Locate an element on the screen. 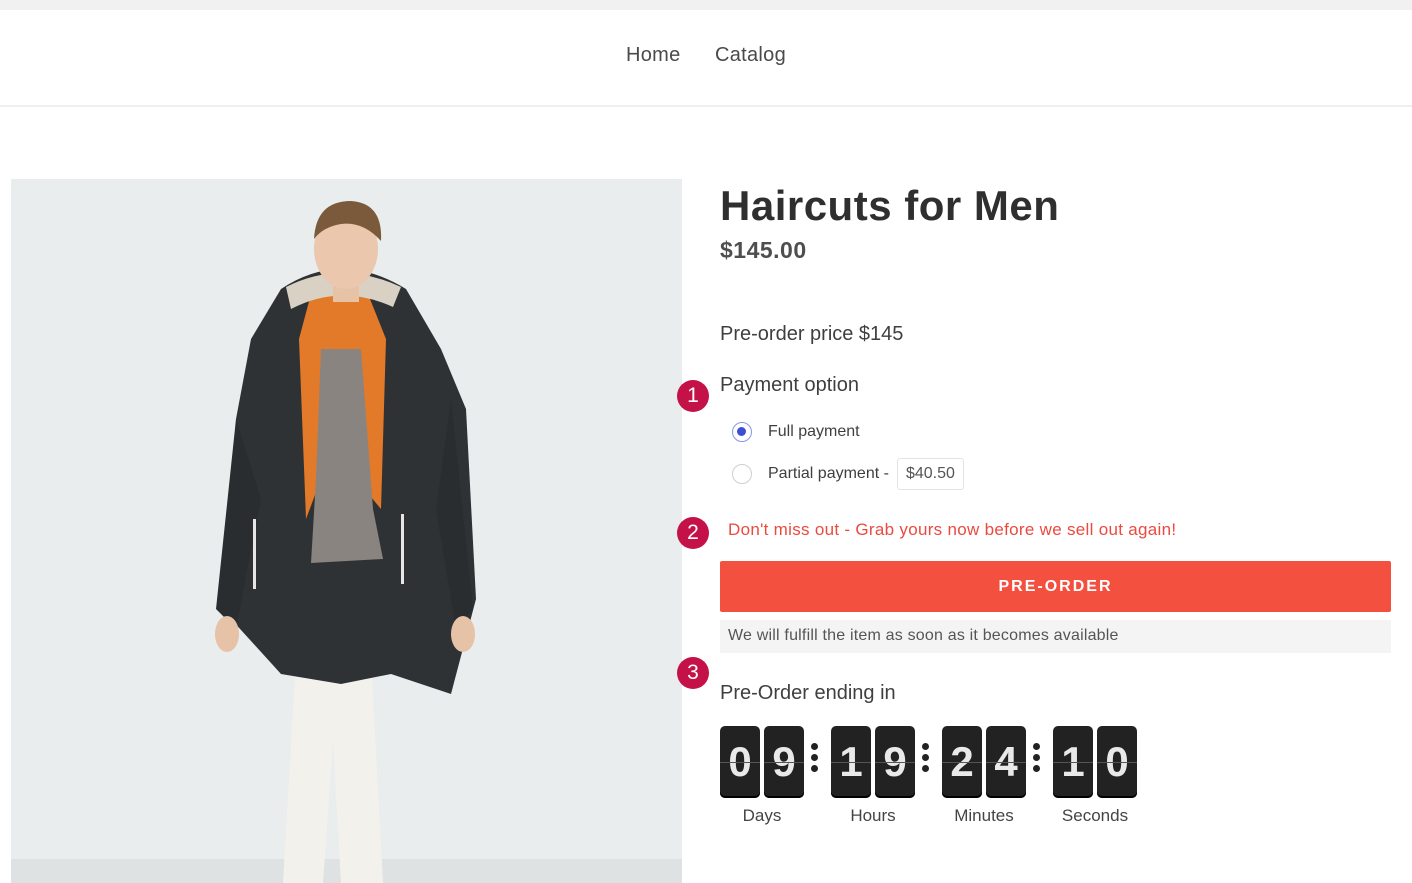 The width and height of the screenshot is (1412, 883). countdown-minutes-label: Minutes is located at coordinates (984, 815).